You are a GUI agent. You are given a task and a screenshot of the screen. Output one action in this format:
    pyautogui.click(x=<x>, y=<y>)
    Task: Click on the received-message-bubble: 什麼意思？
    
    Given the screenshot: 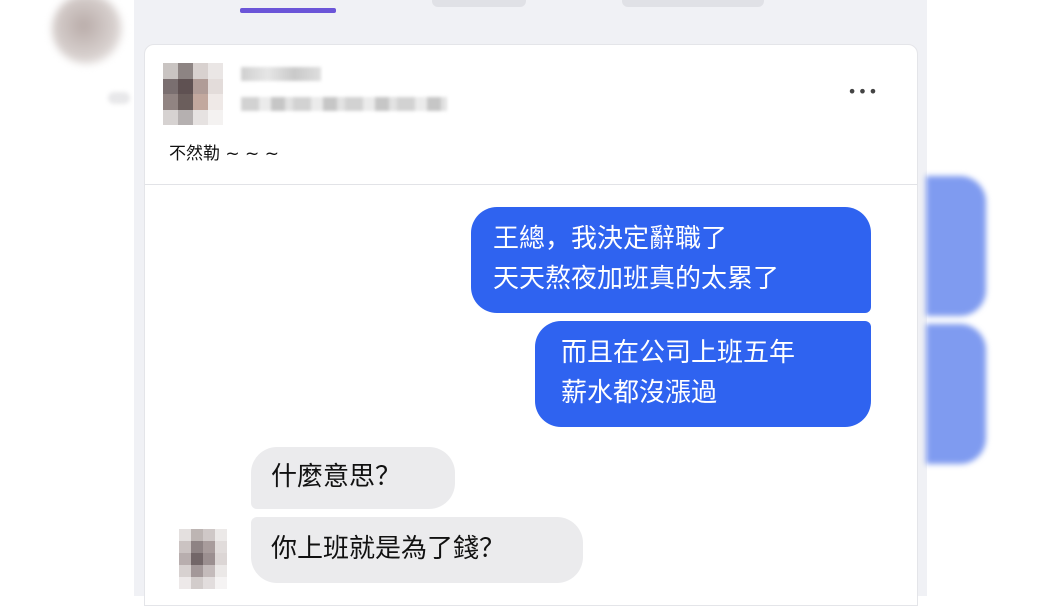 What is the action you would take?
    pyautogui.click(x=353, y=478)
    